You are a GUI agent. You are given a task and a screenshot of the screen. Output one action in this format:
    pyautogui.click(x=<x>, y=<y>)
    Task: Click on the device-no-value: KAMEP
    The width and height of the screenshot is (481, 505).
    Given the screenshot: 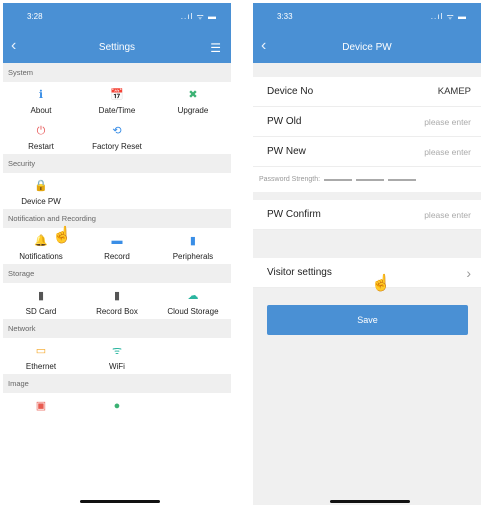 What is the action you would take?
    pyautogui.click(x=454, y=91)
    